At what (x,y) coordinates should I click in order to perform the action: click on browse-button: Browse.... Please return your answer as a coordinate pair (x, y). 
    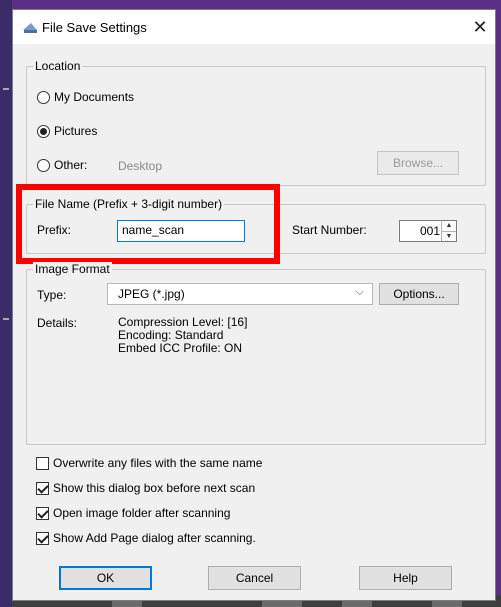
    Looking at the image, I should click on (418, 163).